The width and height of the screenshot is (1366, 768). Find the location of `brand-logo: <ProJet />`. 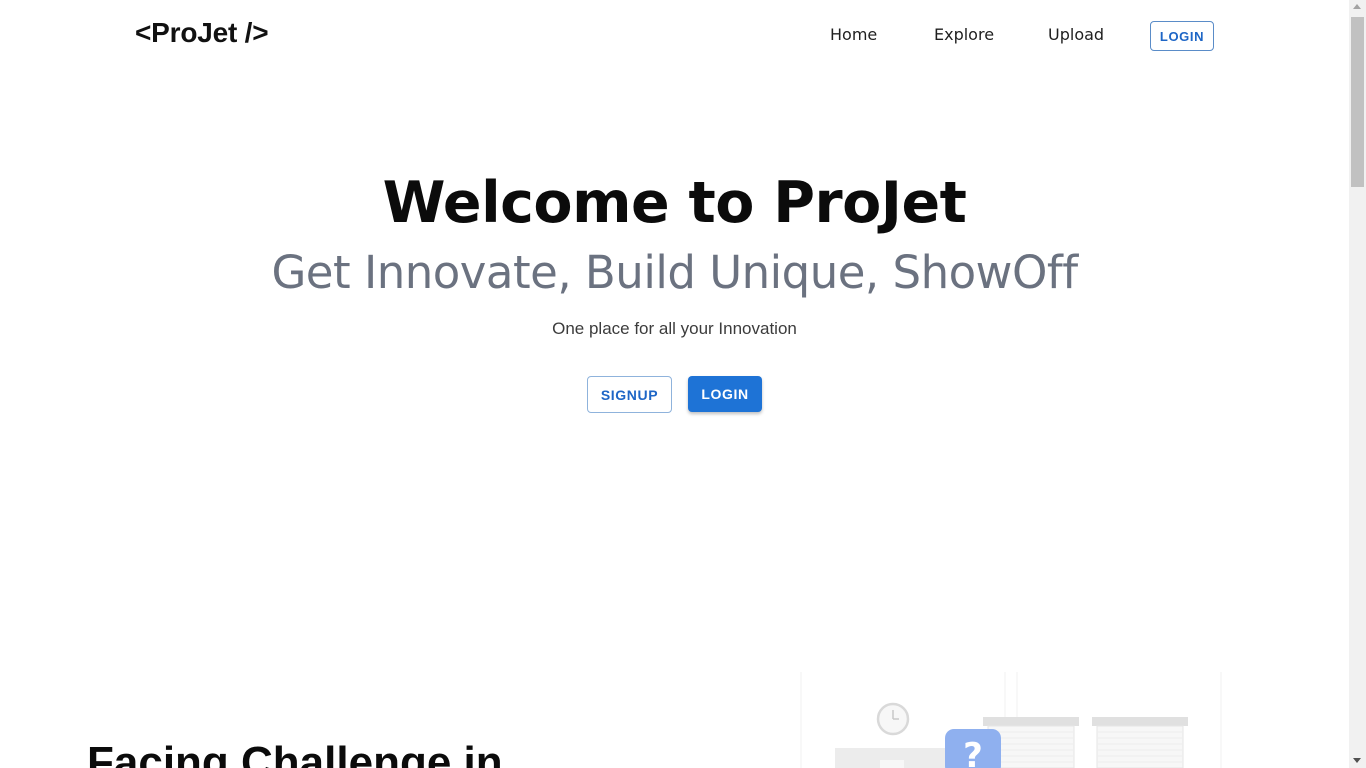

brand-logo: <ProJet /> is located at coordinates (202, 33).